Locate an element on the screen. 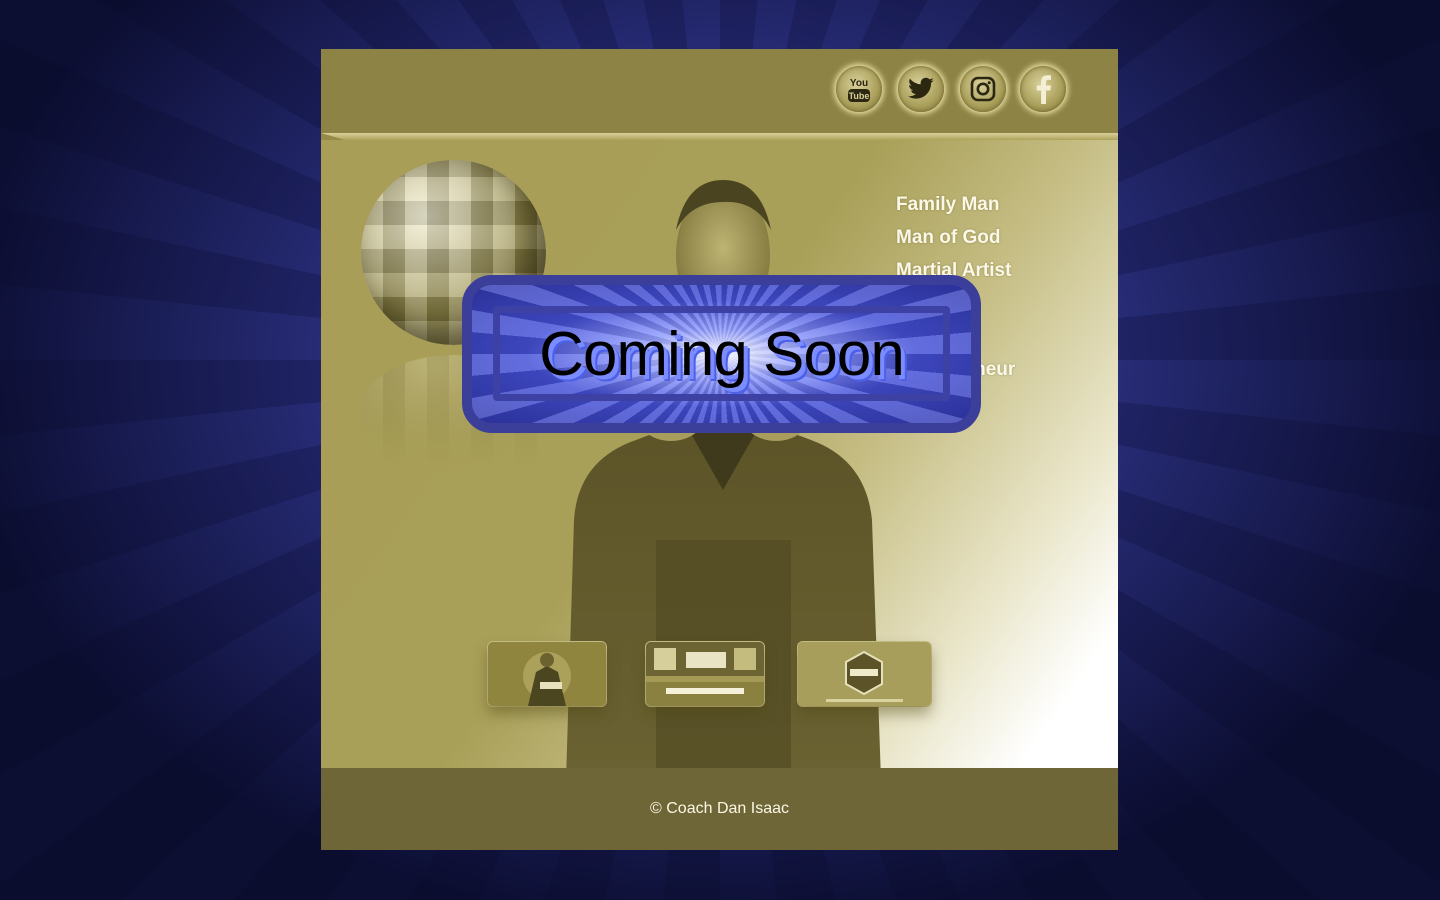  svg-text: Tube is located at coordinates (859, 96).